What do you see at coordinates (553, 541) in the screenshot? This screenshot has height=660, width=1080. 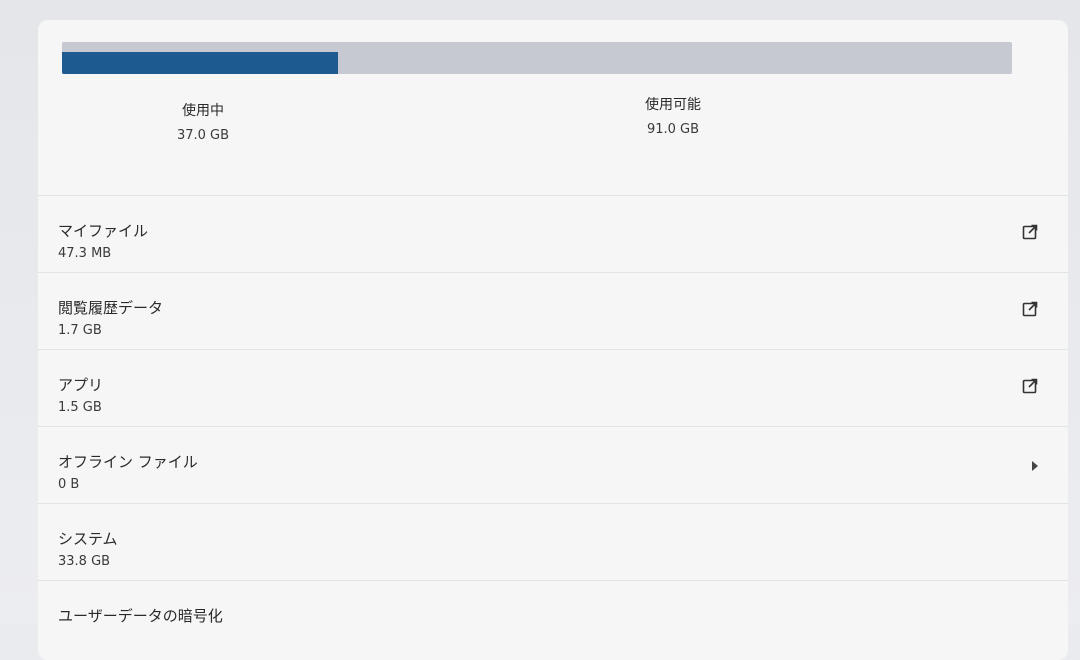 I see `list-item-system: システム 33.8 GB` at bounding box center [553, 541].